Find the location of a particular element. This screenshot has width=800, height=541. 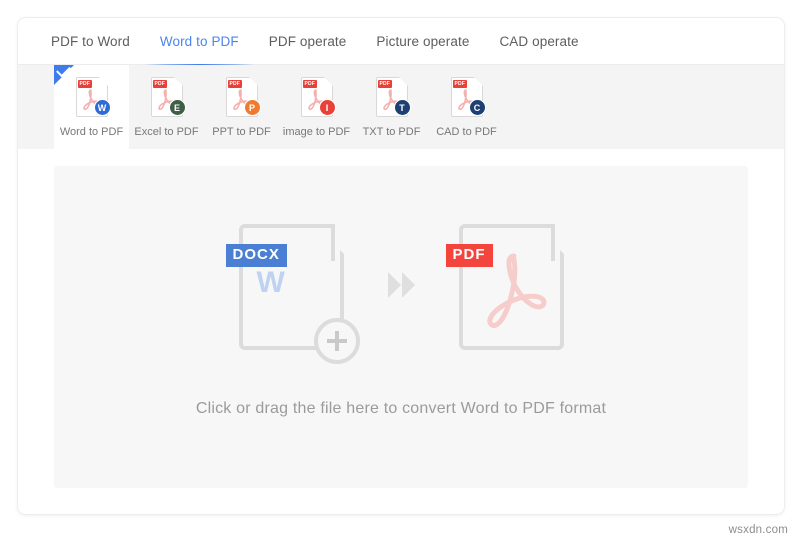

conversion-illustration: W DOCX PDF is located at coordinates (395, 293).